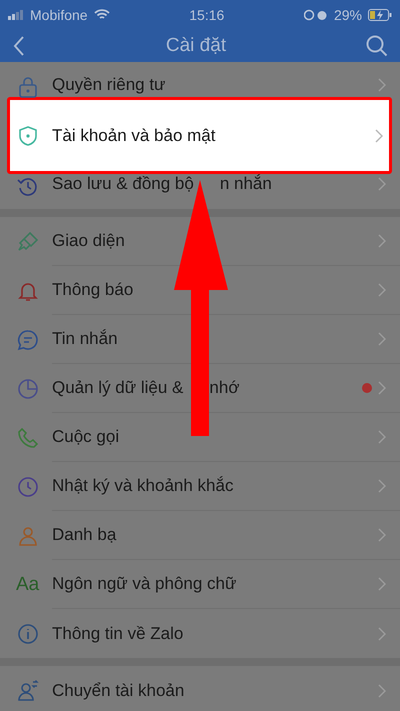 Image resolution: width=400 pixels, height=711 pixels. What do you see at coordinates (19, 46) in the screenshot?
I see `back-icon` at bounding box center [19, 46].